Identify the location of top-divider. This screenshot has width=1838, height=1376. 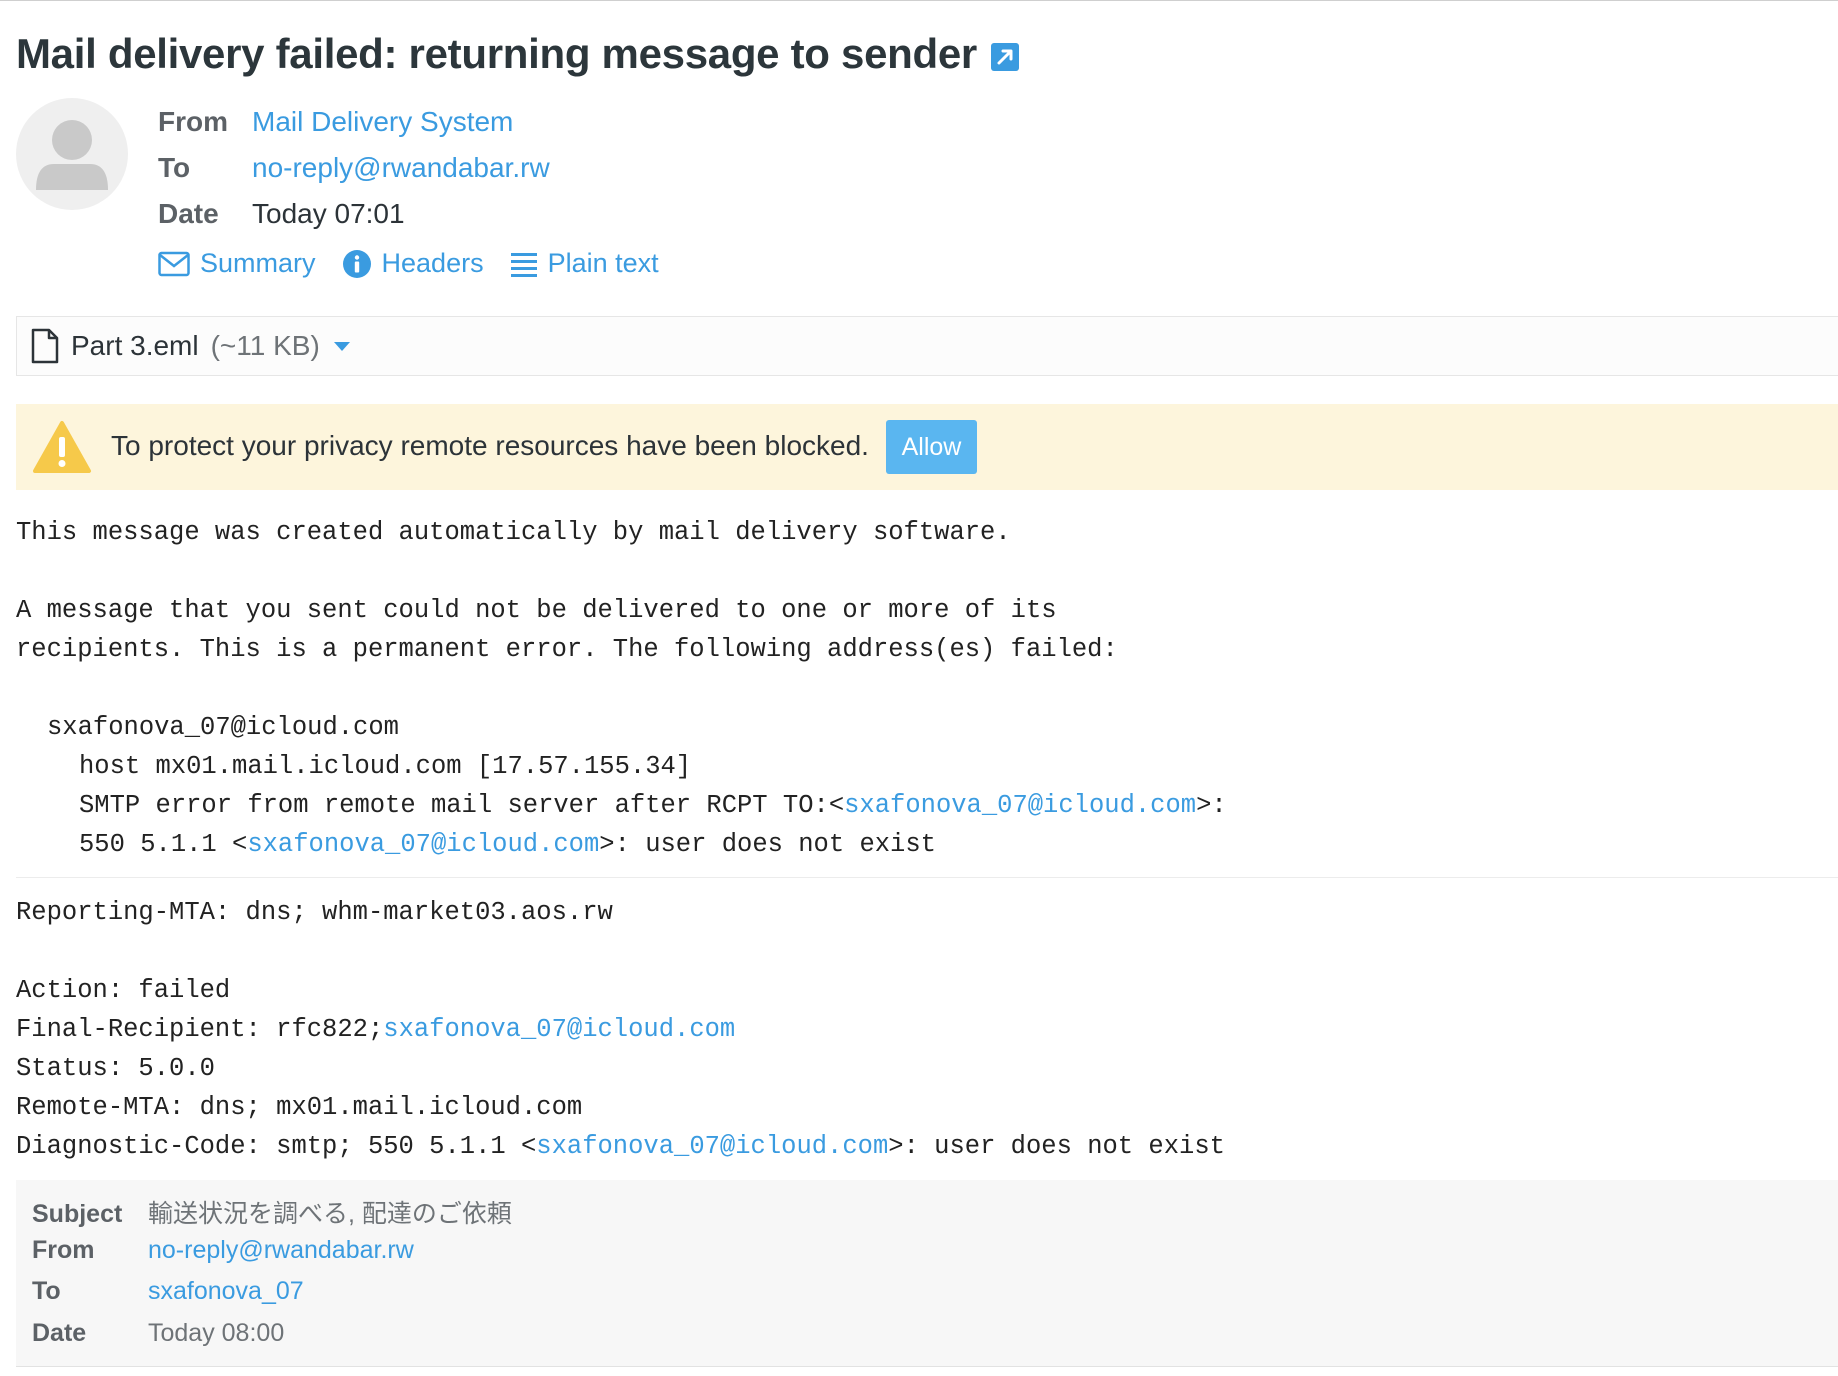
(919, 3).